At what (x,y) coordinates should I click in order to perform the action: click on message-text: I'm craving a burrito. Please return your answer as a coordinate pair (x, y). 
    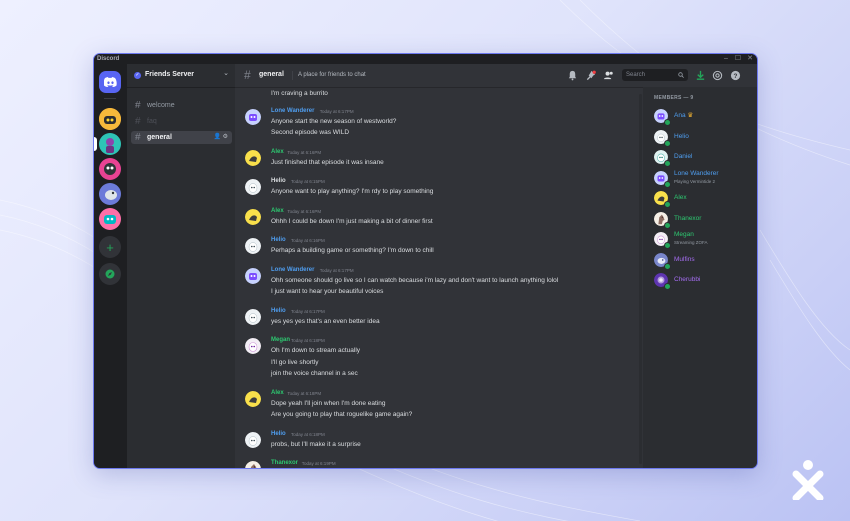
    Looking at the image, I should click on (299, 93).